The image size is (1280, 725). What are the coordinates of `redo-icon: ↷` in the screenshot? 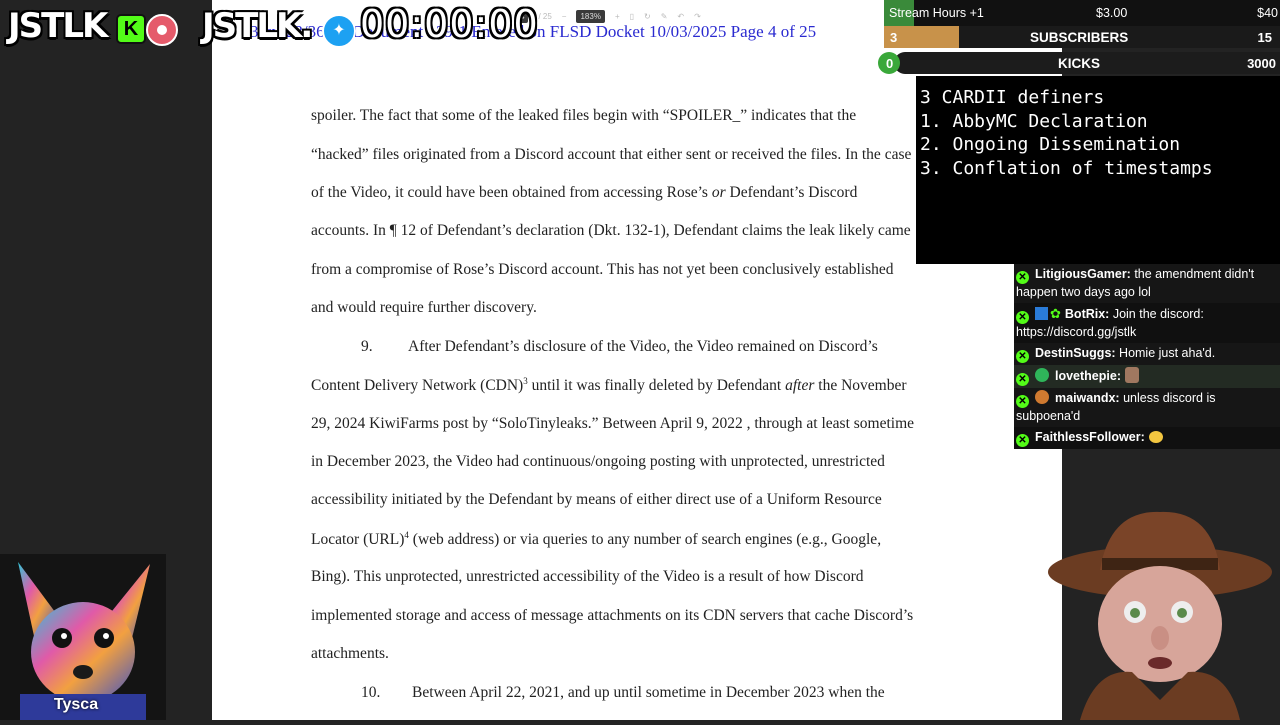 It's located at (697, 16).